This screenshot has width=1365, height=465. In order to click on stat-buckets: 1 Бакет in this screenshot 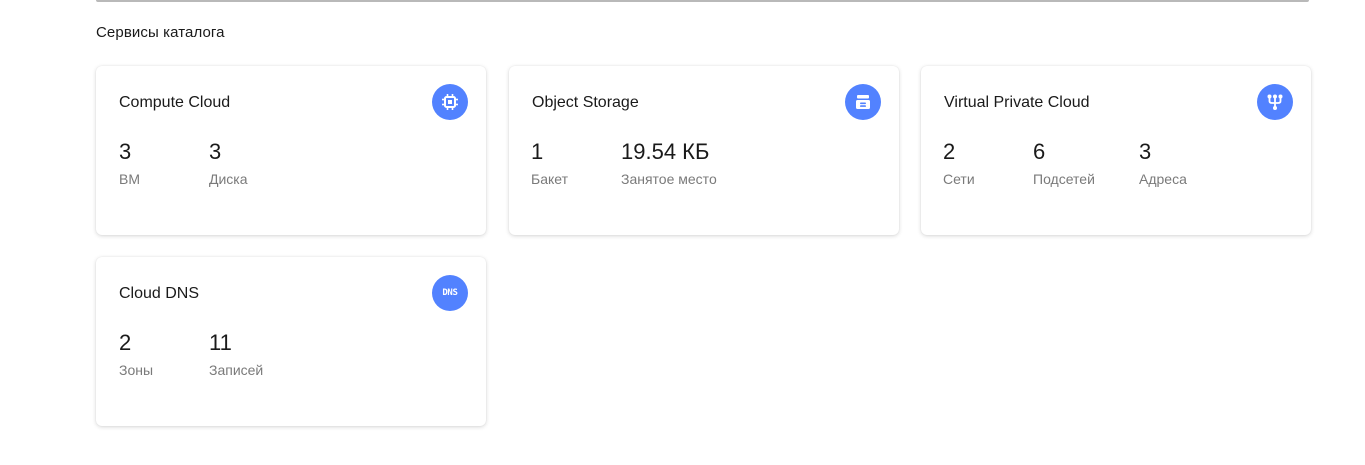, I will do `click(549, 163)`.